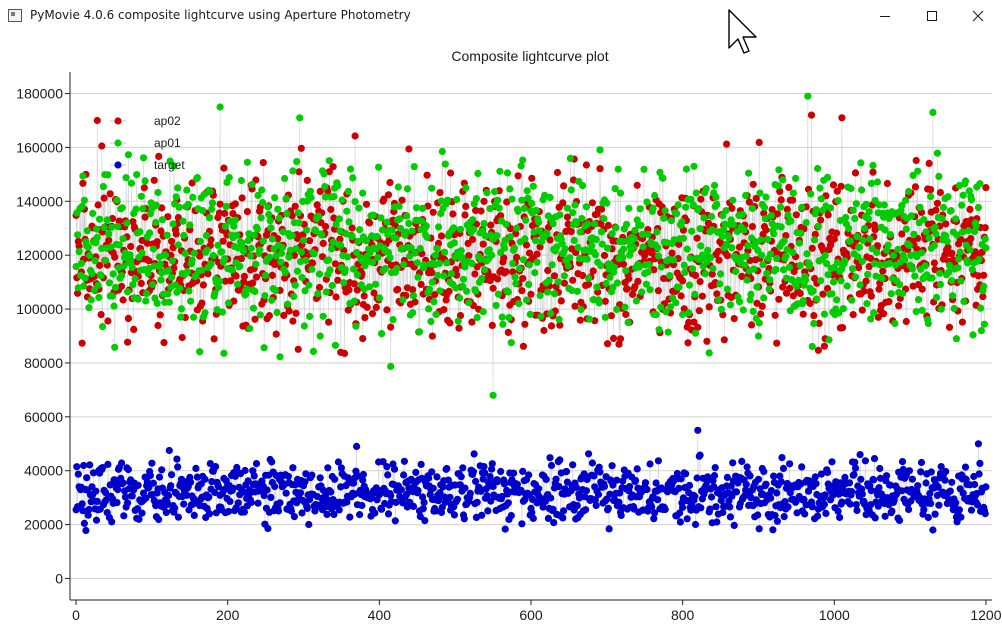  What do you see at coordinates (885, 15) in the screenshot?
I see `minimize-button` at bounding box center [885, 15].